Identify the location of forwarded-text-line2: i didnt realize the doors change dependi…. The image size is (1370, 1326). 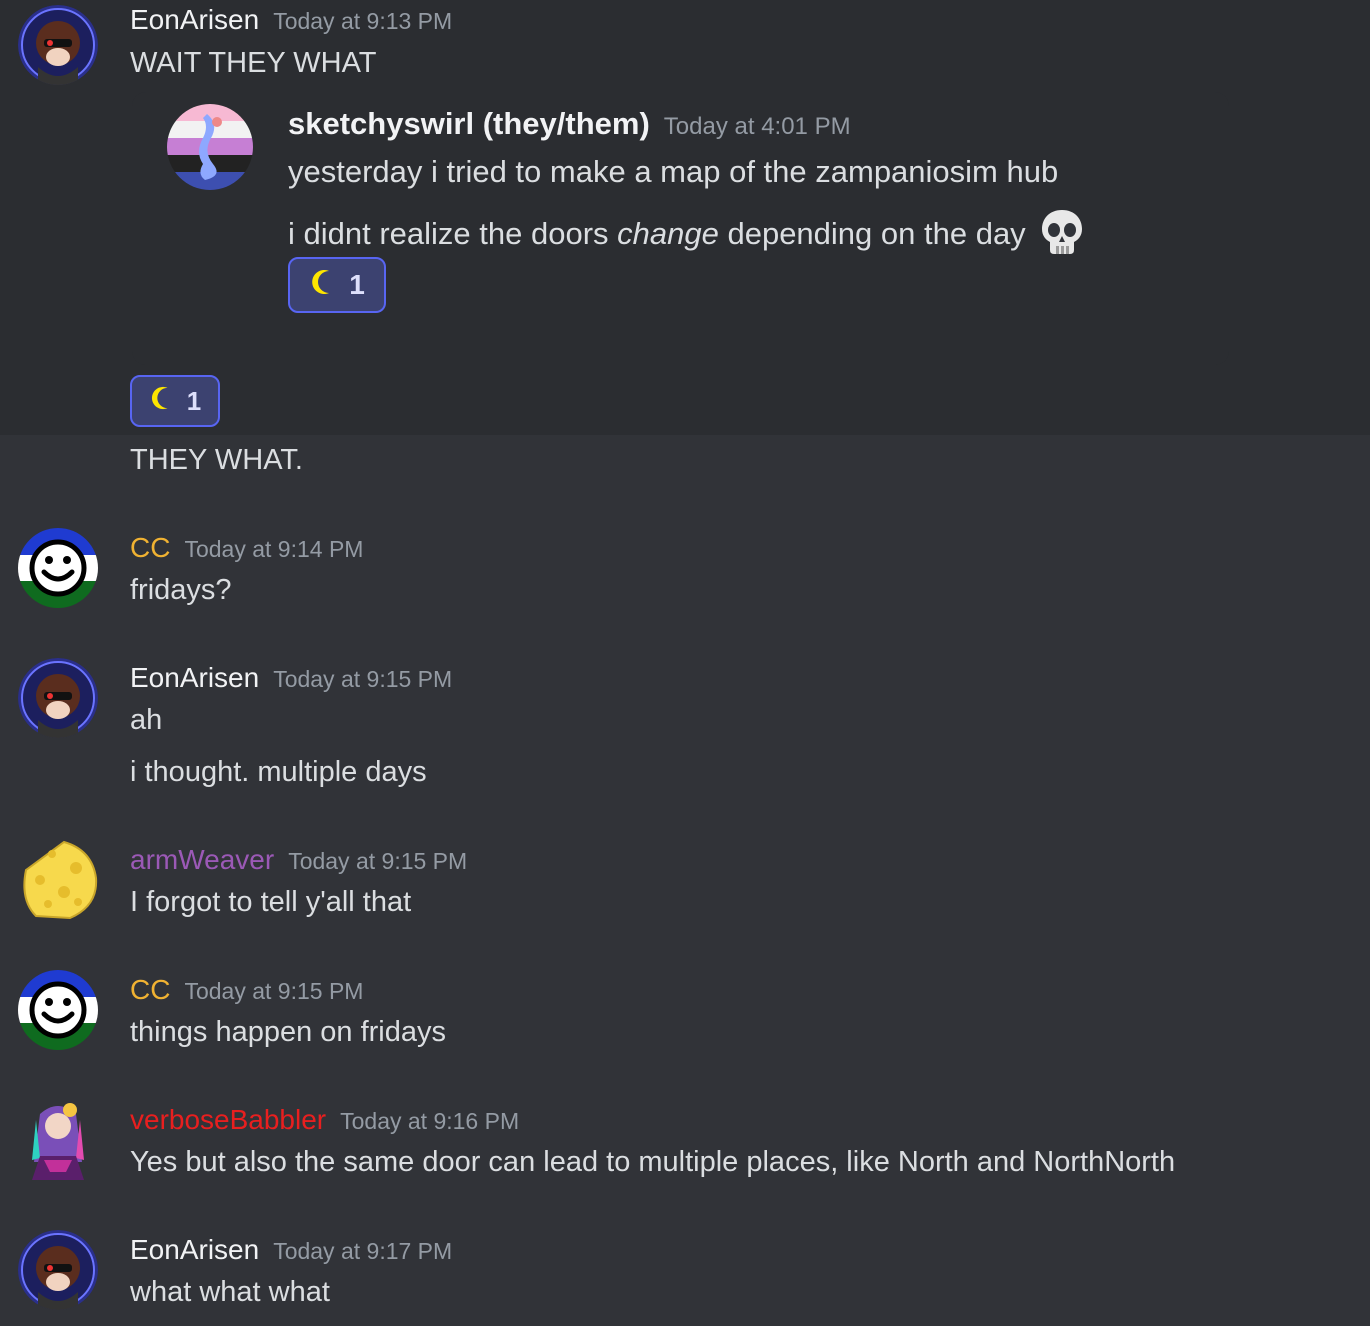
(686, 236).